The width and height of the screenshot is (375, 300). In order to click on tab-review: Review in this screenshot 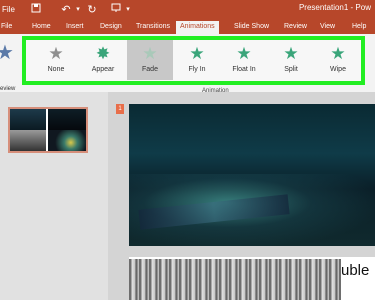, I will do `click(295, 26)`.